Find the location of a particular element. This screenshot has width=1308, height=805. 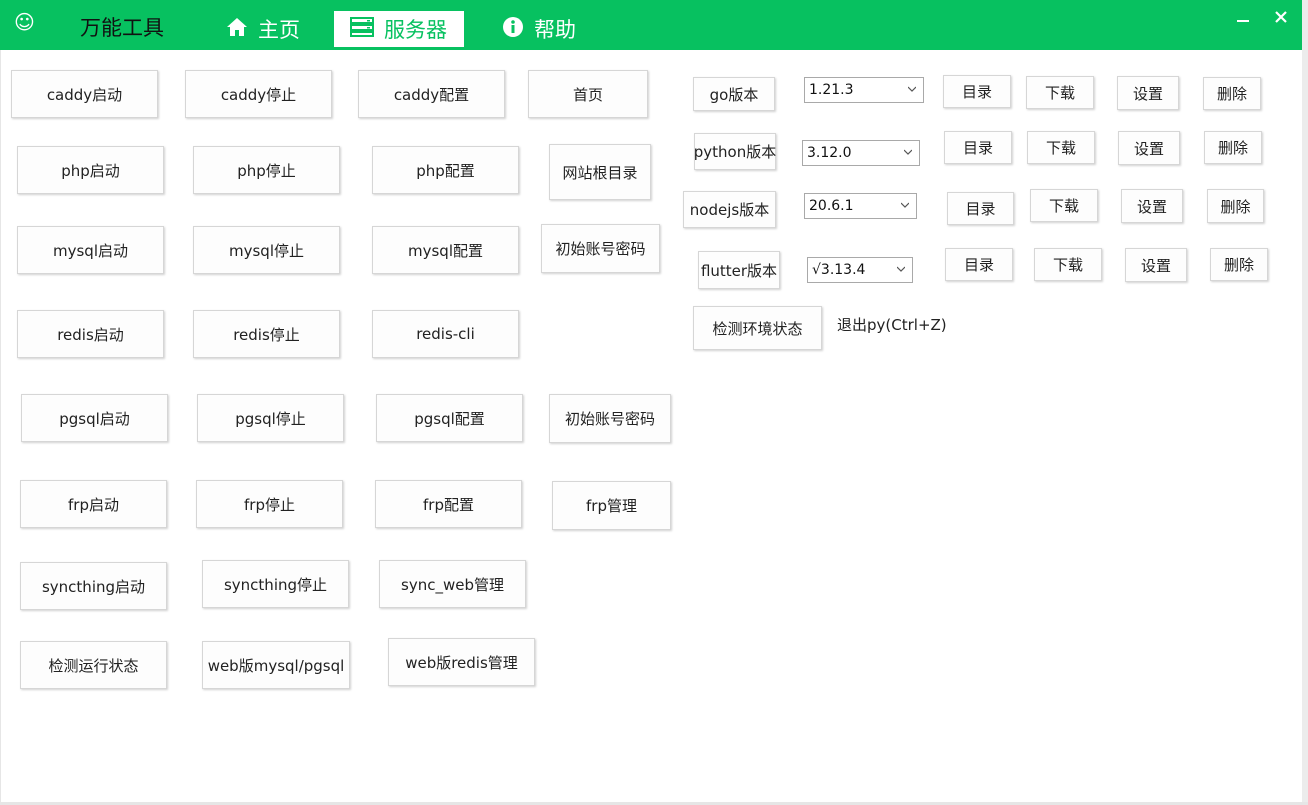

nodejs-version-value: 20.6.1 is located at coordinates (831, 206).